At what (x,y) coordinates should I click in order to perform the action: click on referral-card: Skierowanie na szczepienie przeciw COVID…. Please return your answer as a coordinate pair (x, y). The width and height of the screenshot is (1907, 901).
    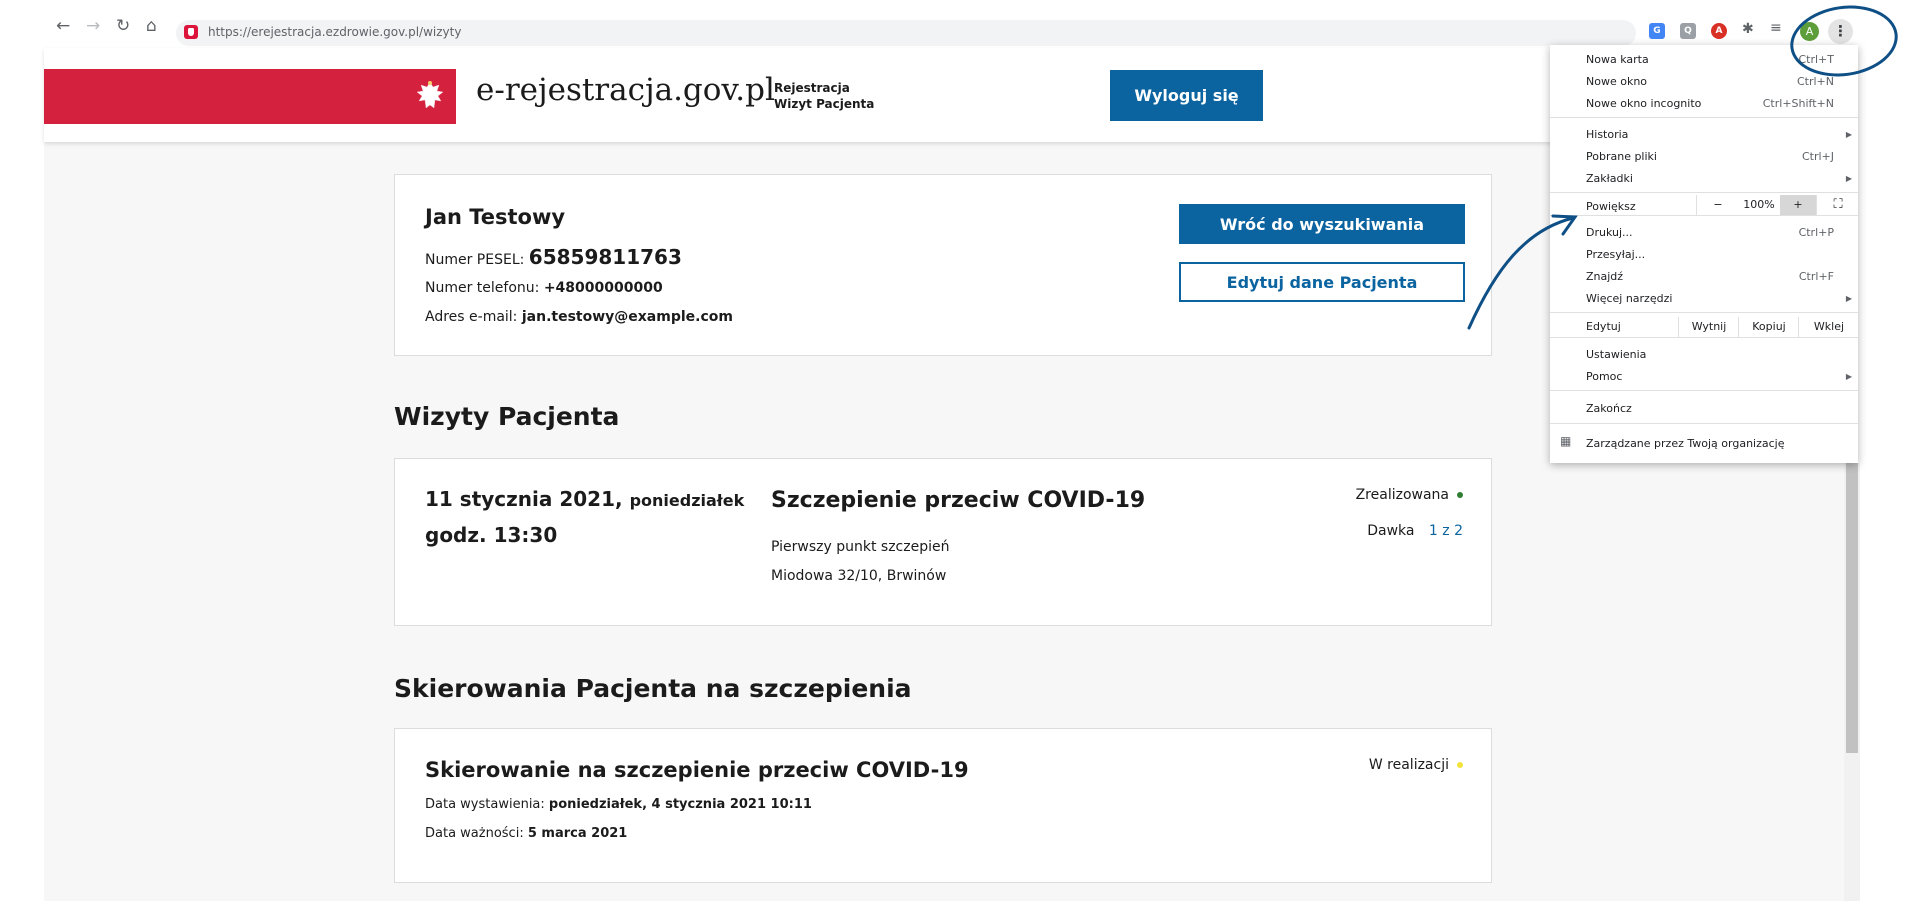
    Looking at the image, I should click on (943, 805).